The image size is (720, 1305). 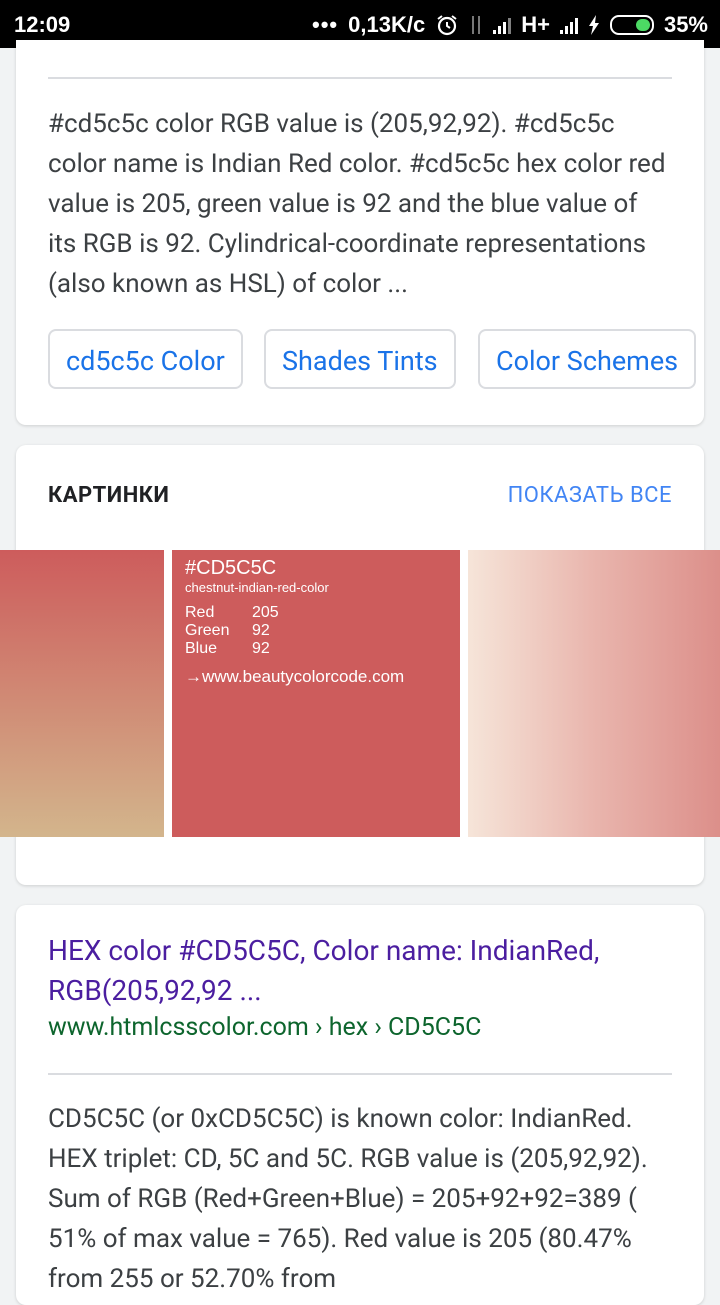 I want to click on result-url: www.htmlcsscolor.com › hex › CD5C5C, so click(x=264, y=1027).